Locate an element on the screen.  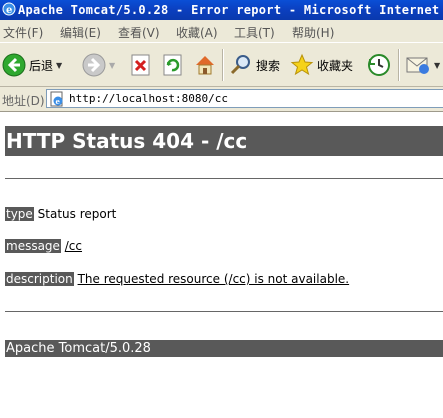
favorites-star-icon is located at coordinates (302, 64).